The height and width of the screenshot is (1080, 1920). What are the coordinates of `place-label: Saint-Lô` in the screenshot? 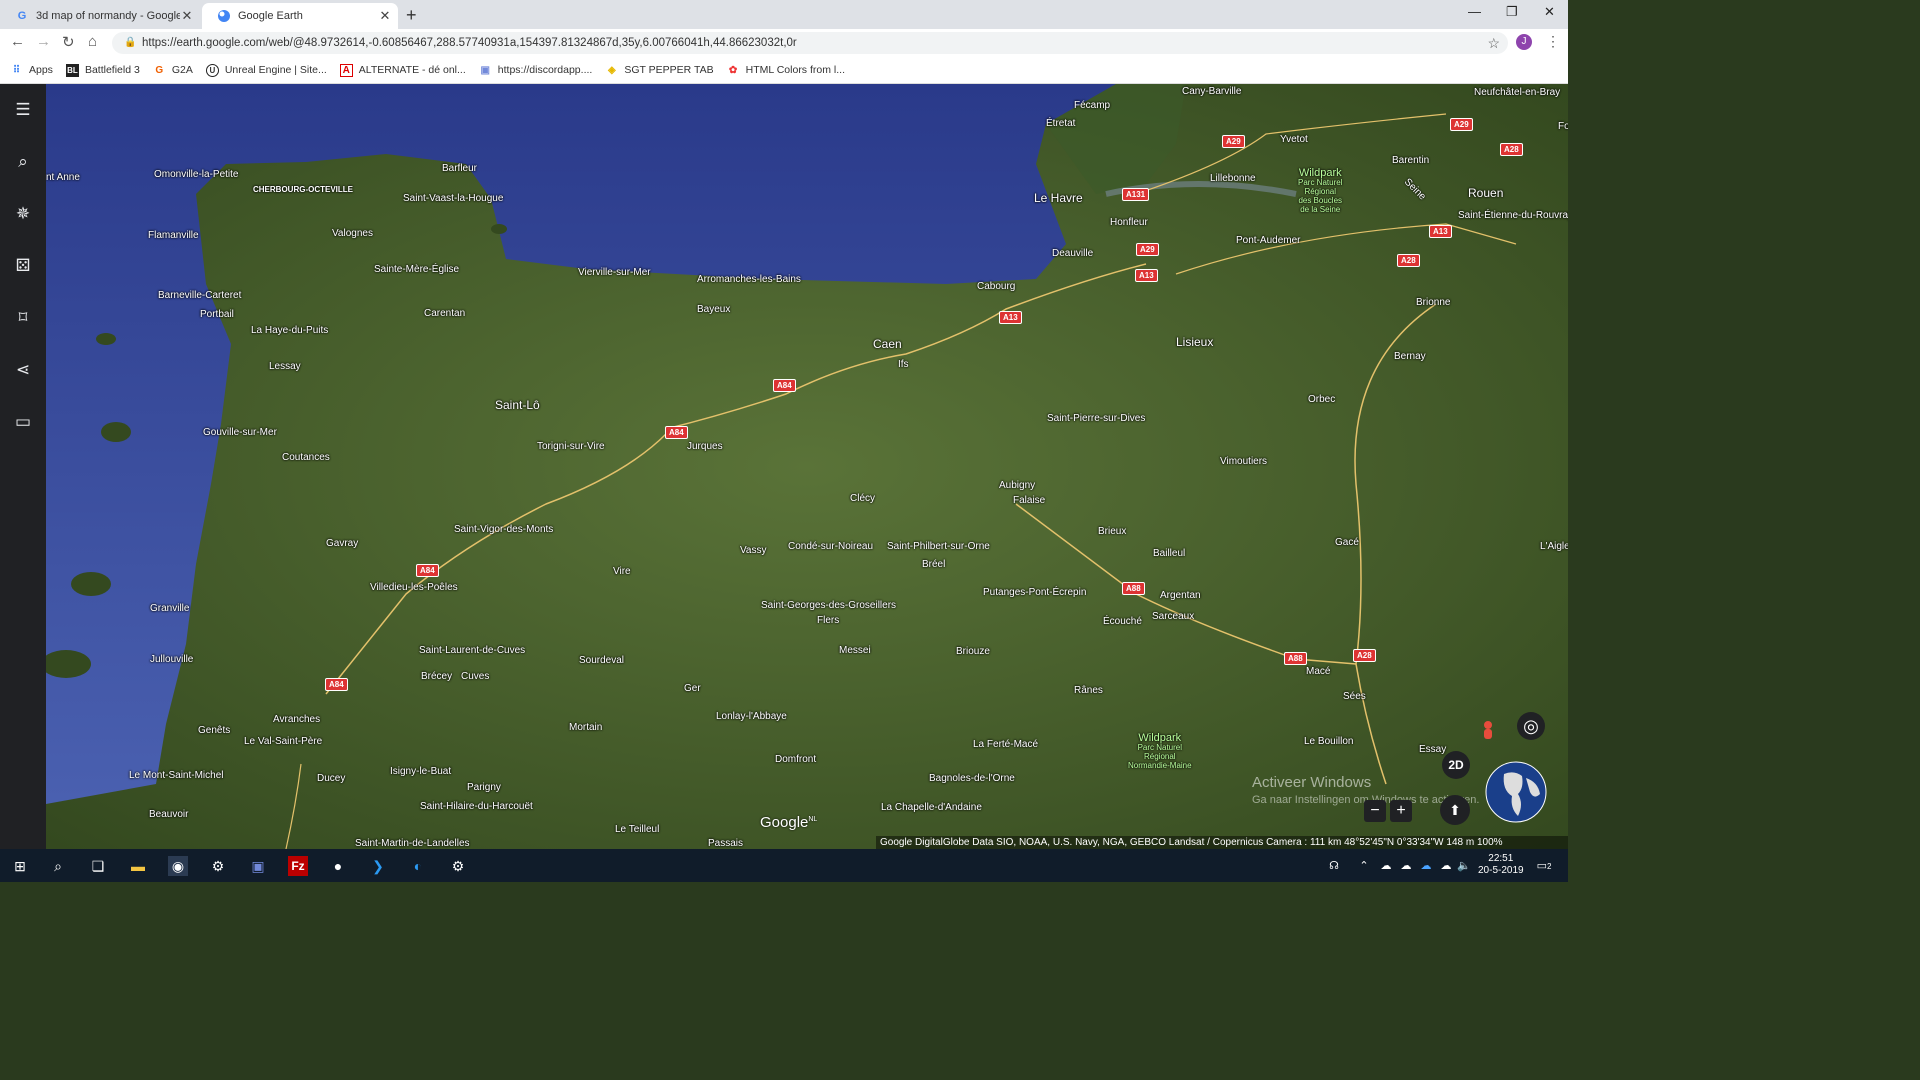 It's located at (517, 405).